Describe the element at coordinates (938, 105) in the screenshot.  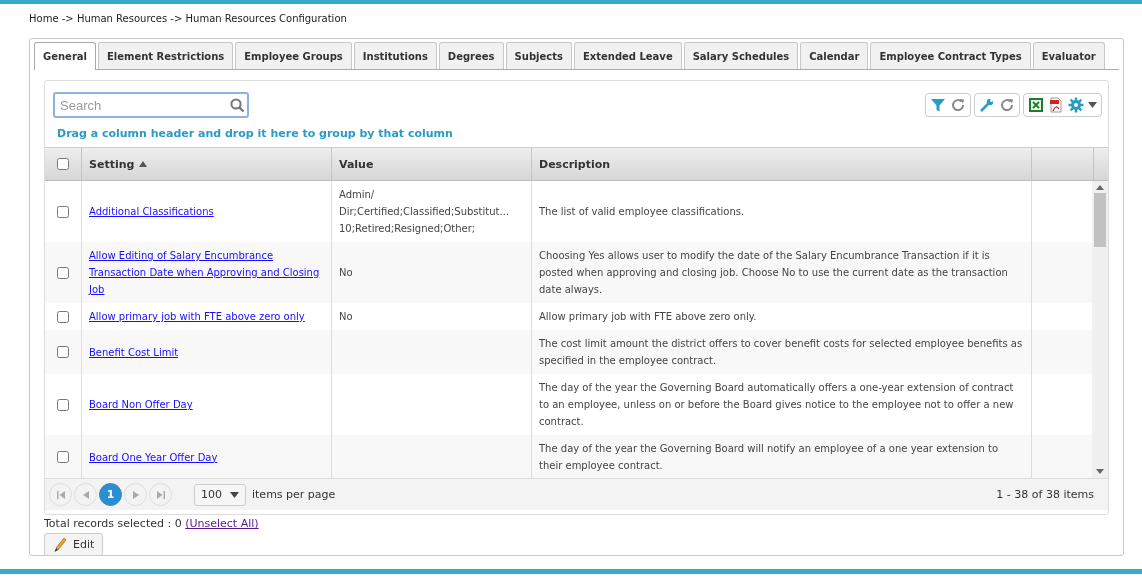
I see `filter-icon` at that location.